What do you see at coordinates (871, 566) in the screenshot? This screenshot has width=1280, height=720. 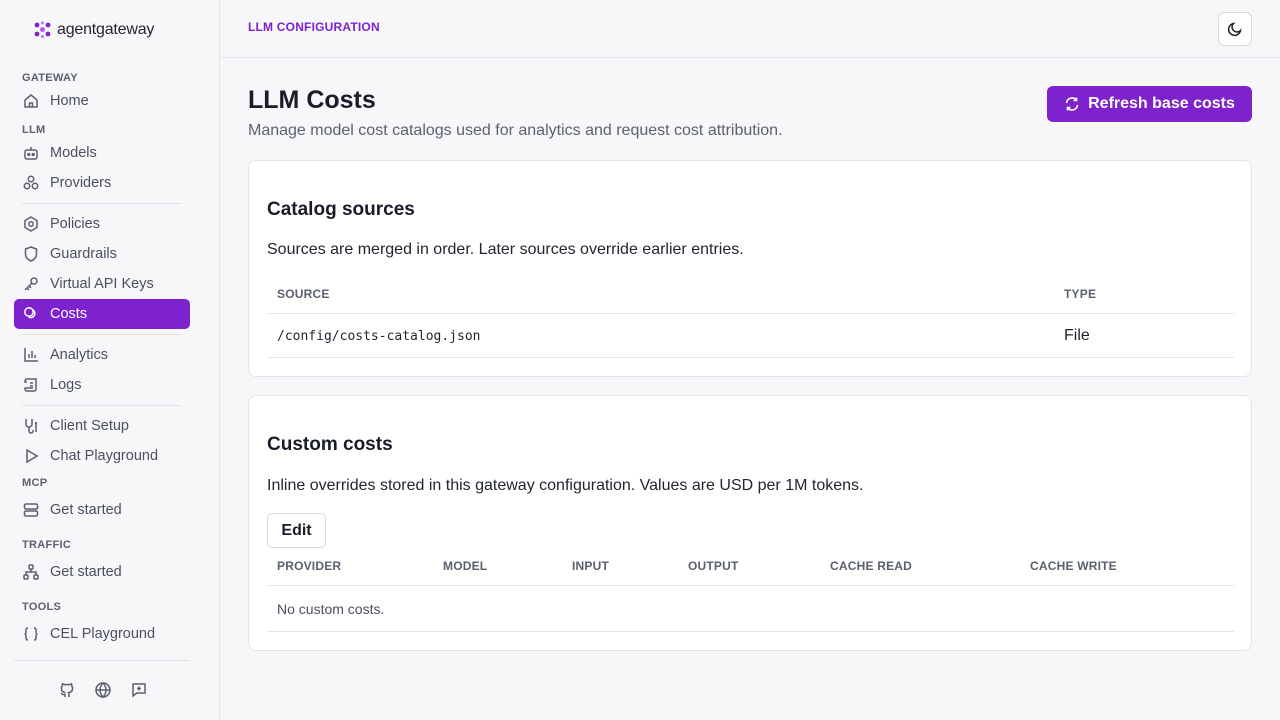 I see `column-header-cache-read: CACHE READ` at bounding box center [871, 566].